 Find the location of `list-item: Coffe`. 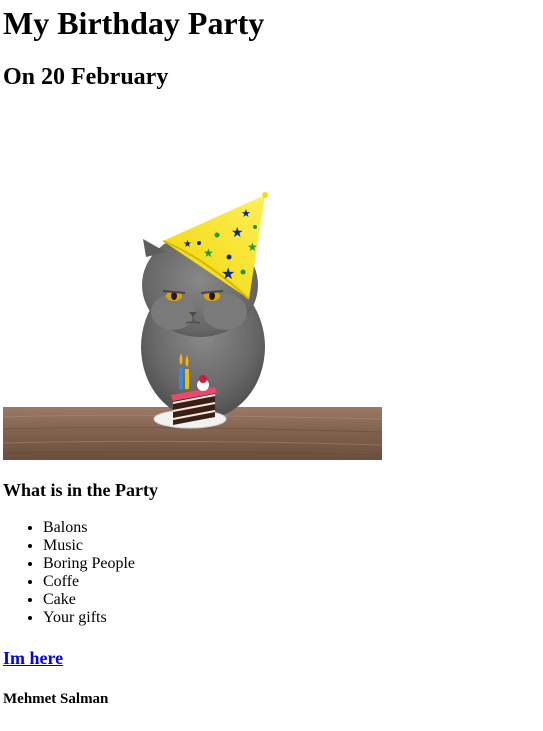

list-item: Coffe is located at coordinates (89, 582).